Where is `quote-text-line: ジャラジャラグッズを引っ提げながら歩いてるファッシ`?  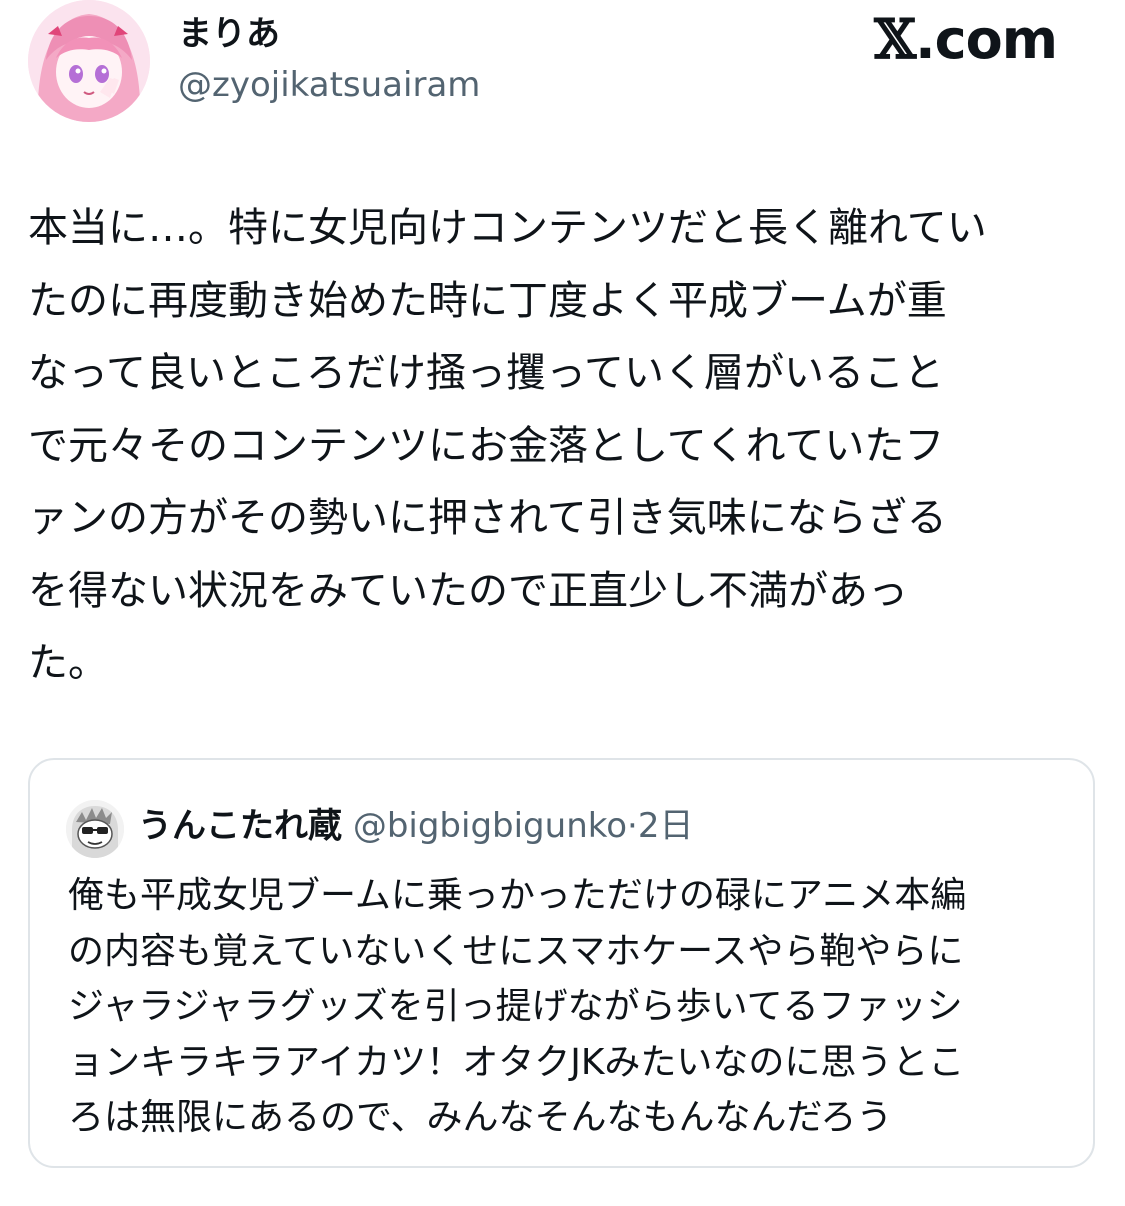 quote-text-line: ジャラジャラグッズを引っ提げながら歩いてるファッシ is located at coordinates (515, 1006).